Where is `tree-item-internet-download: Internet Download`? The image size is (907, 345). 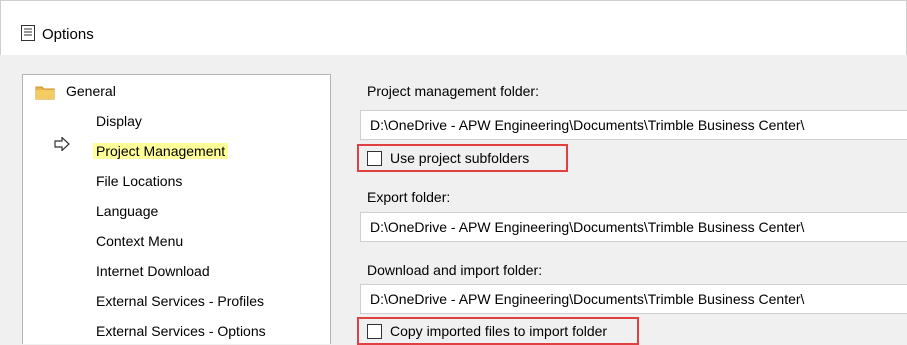 tree-item-internet-download: Internet Download is located at coordinates (153, 271).